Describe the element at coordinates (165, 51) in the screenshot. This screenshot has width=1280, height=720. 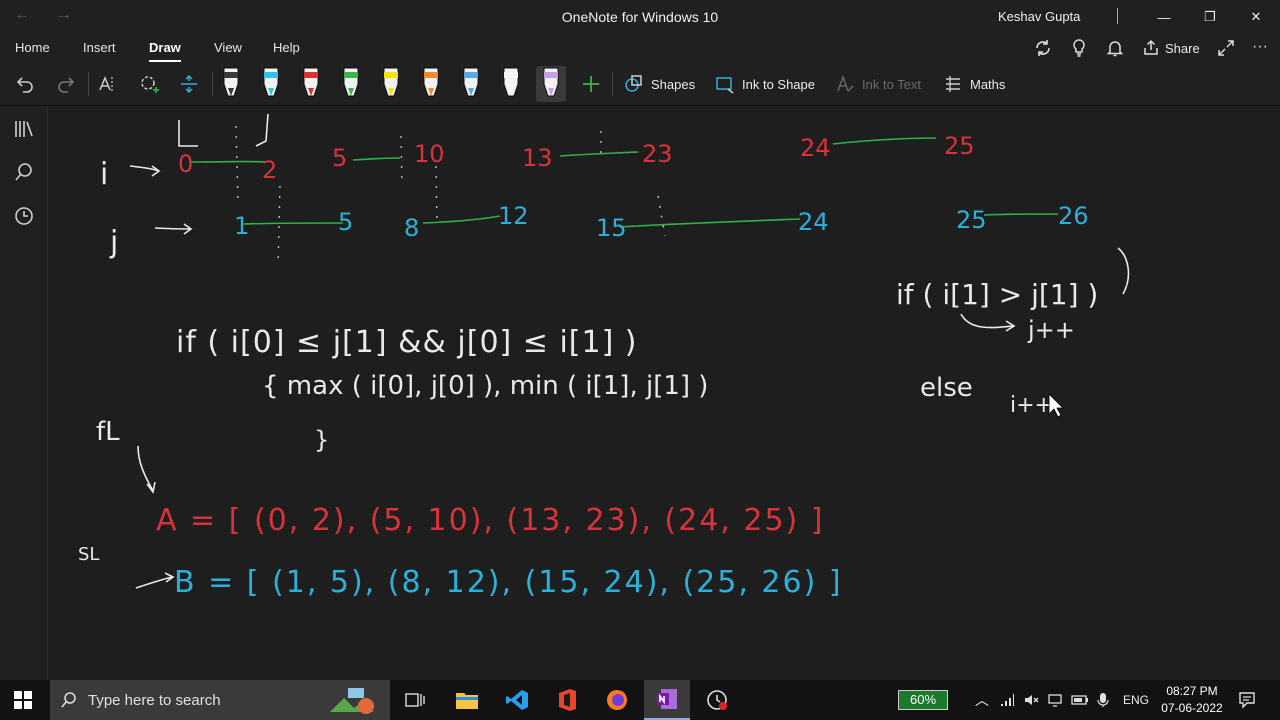
I see `tab-draw: Draw` at that location.